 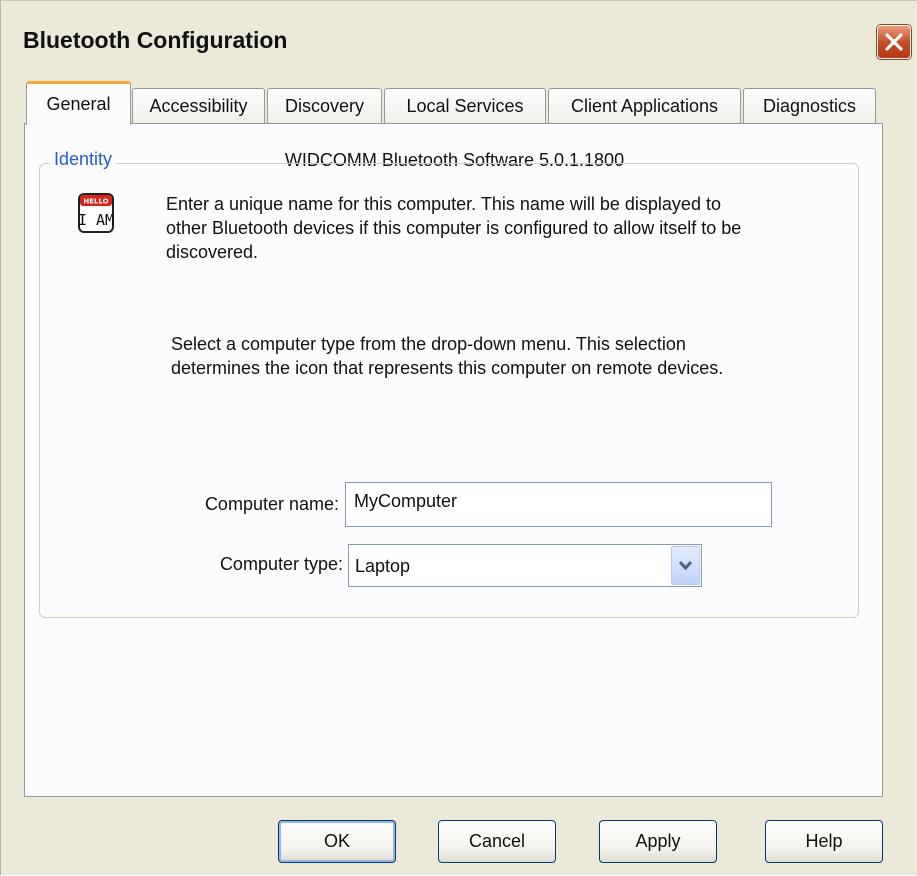 What do you see at coordinates (198, 106) in the screenshot?
I see `tab-accessibility: Accessibility` at bounding box center [198, 106].